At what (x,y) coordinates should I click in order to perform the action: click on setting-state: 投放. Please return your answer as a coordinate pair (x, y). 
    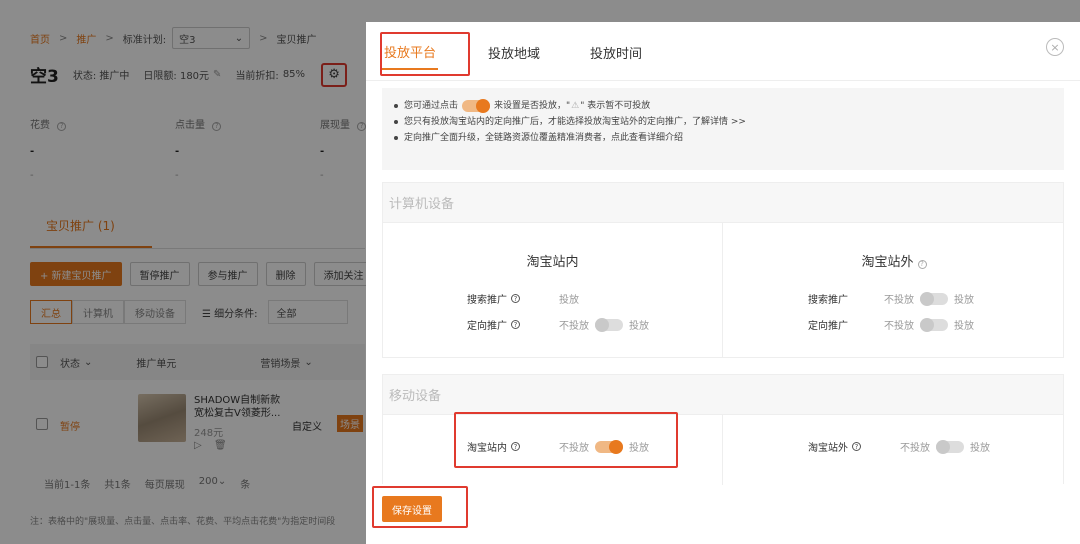
    Looking at the image, I should click on (569, 300).